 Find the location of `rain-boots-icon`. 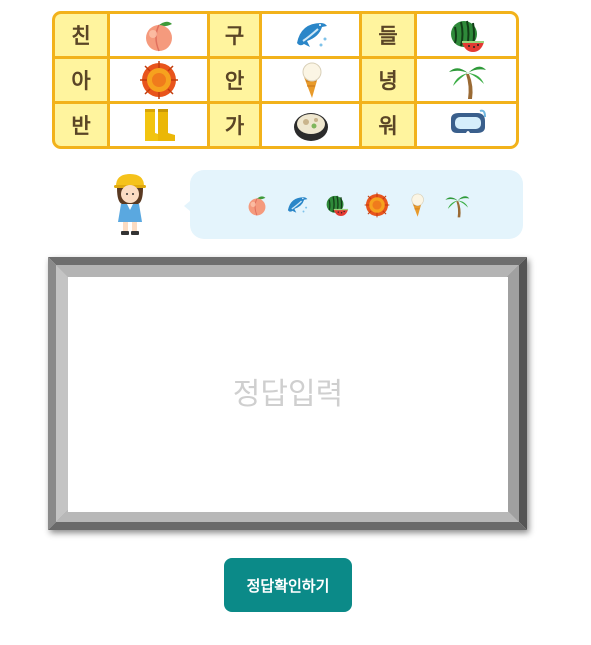

rain-boots-icon is located at coordinates (159, 125).